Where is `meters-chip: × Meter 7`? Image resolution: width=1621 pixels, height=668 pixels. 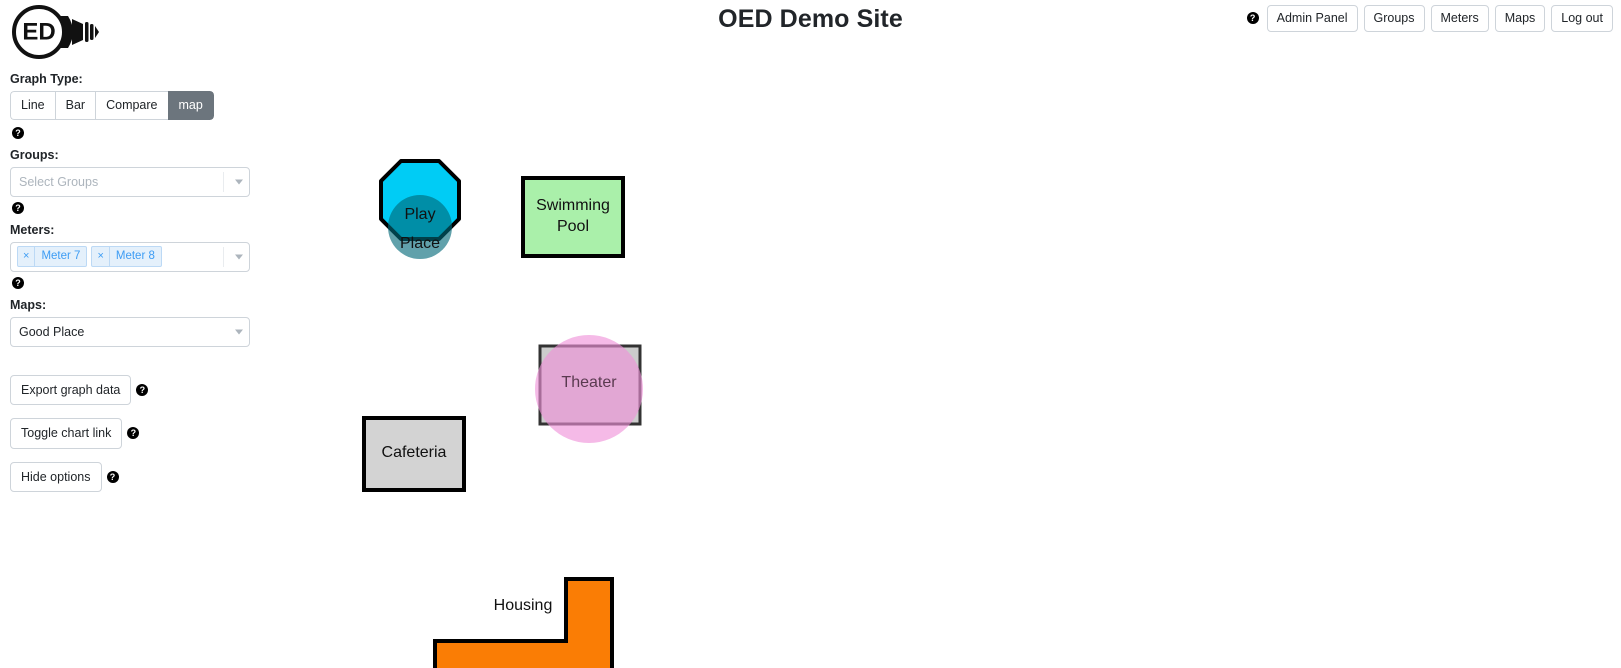
meters-chip: × Meter 7 is located at coordinates (52, 256).